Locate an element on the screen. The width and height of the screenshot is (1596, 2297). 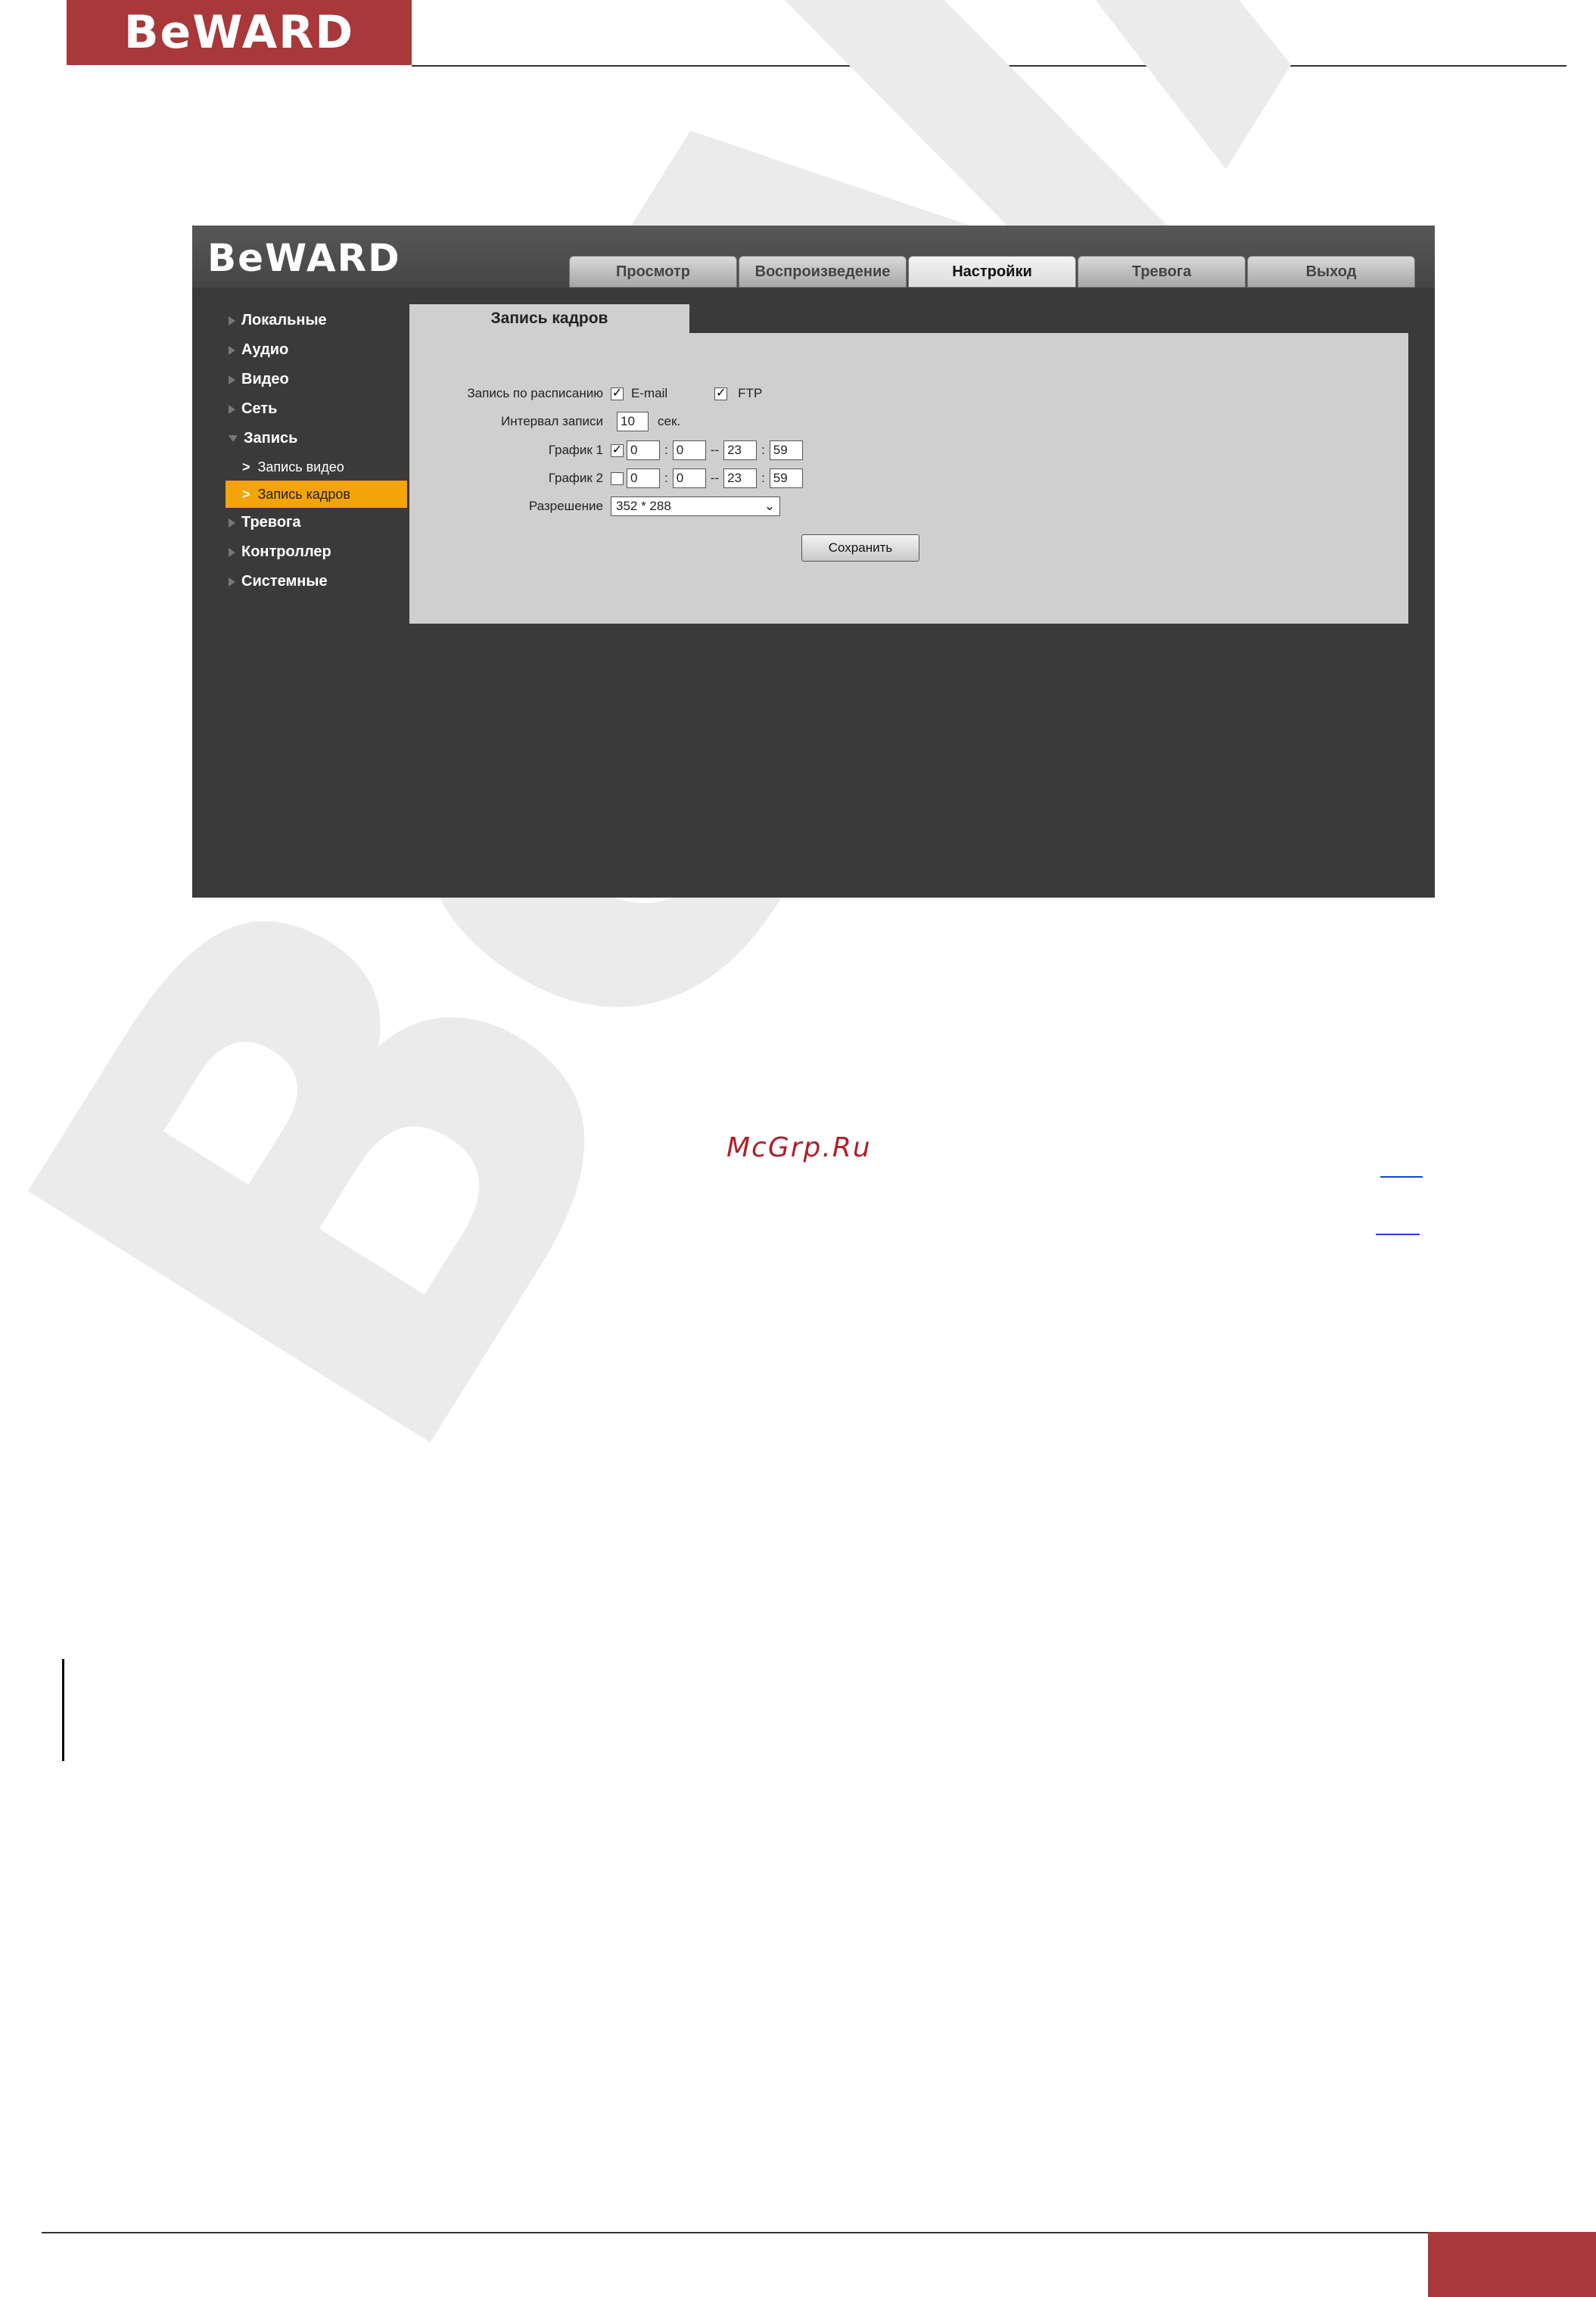
save-button: Сохранить is located at coordinates (860, 548).